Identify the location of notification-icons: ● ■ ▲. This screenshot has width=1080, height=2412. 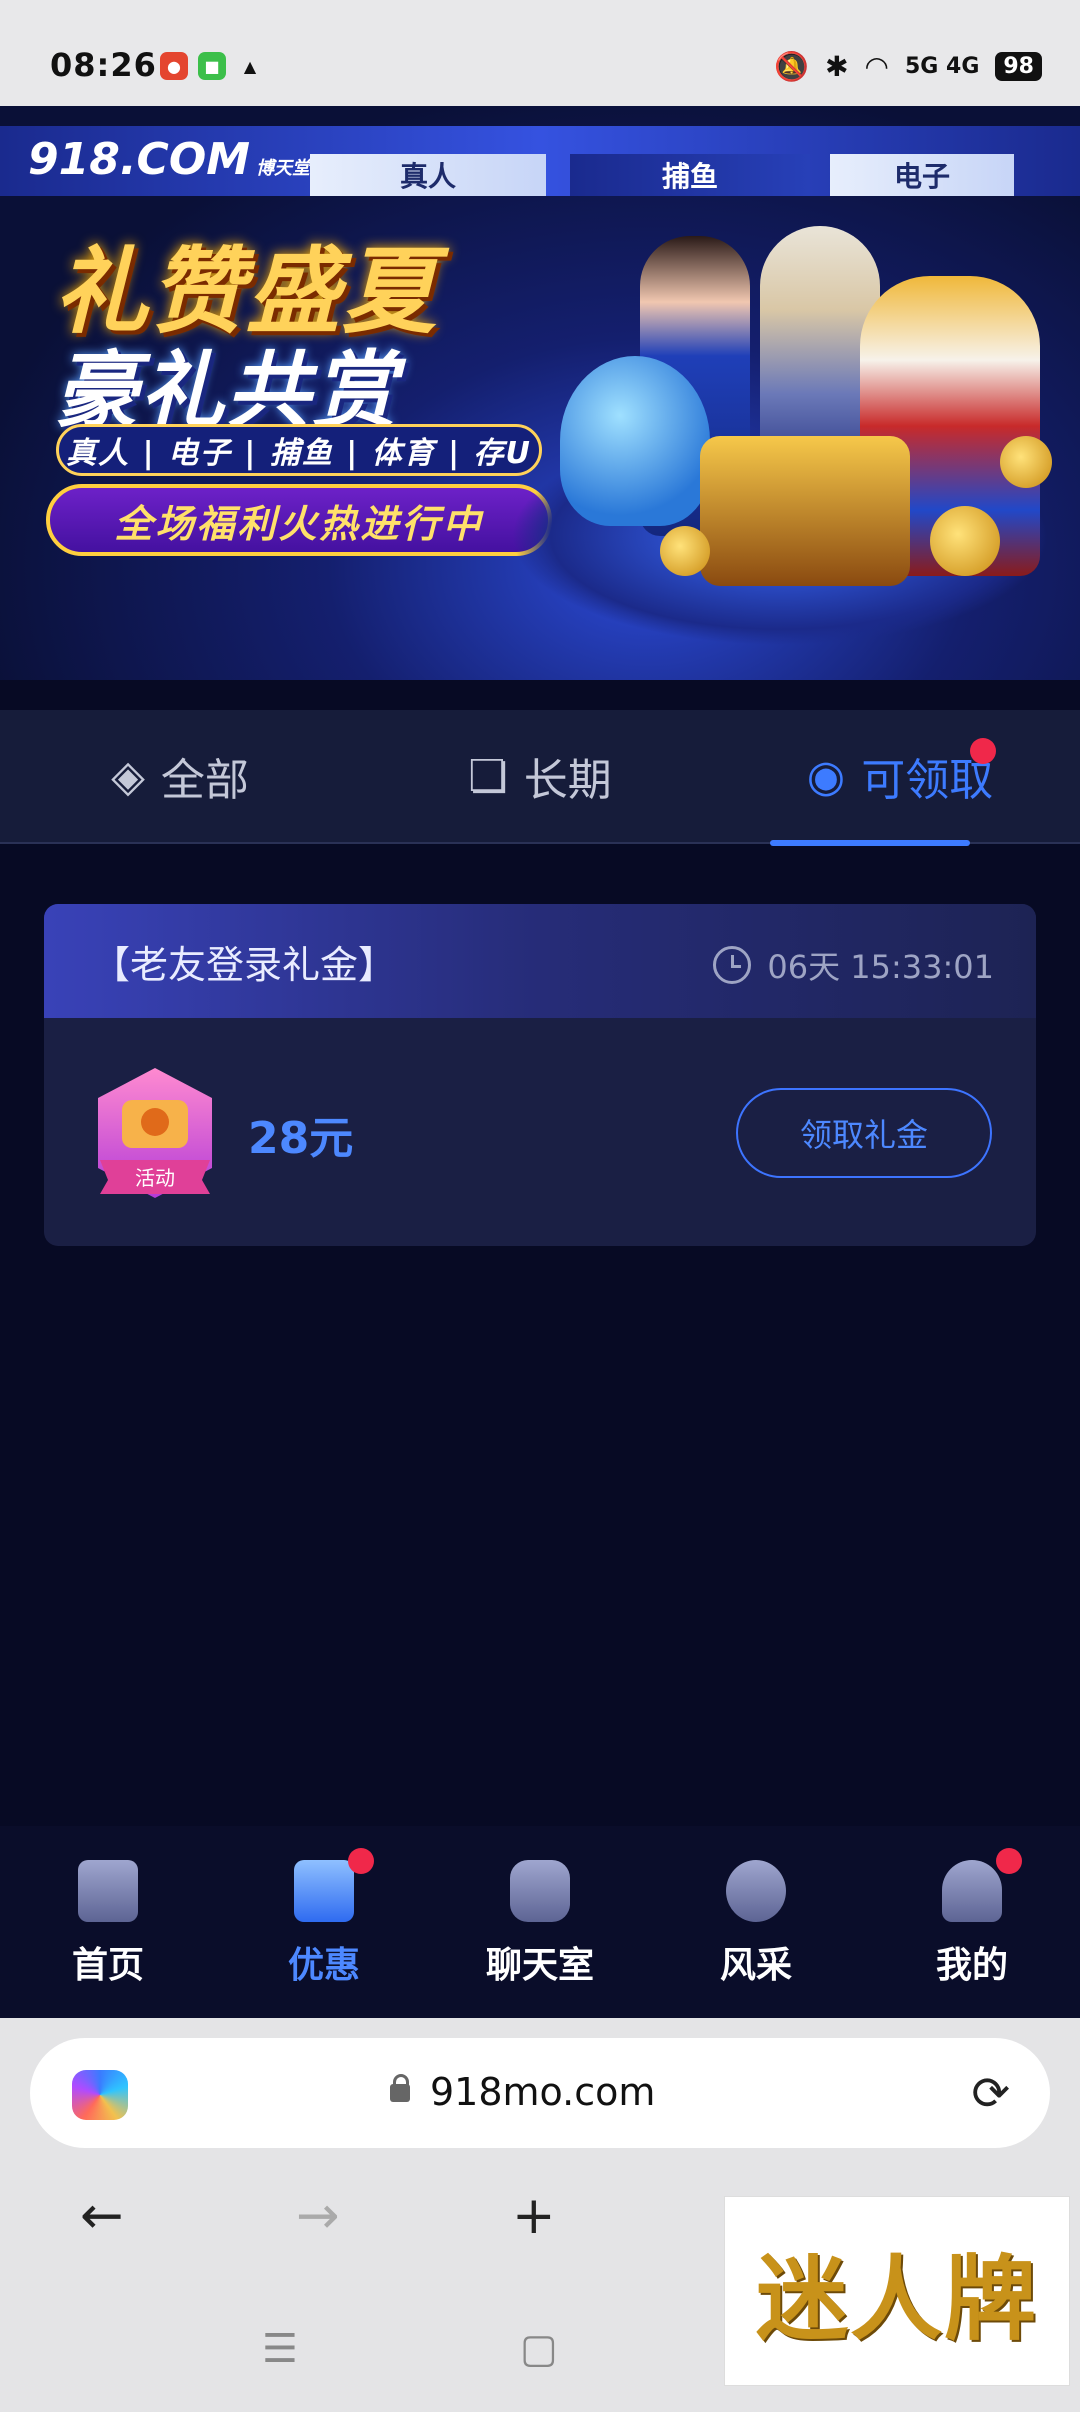
(212, 66).